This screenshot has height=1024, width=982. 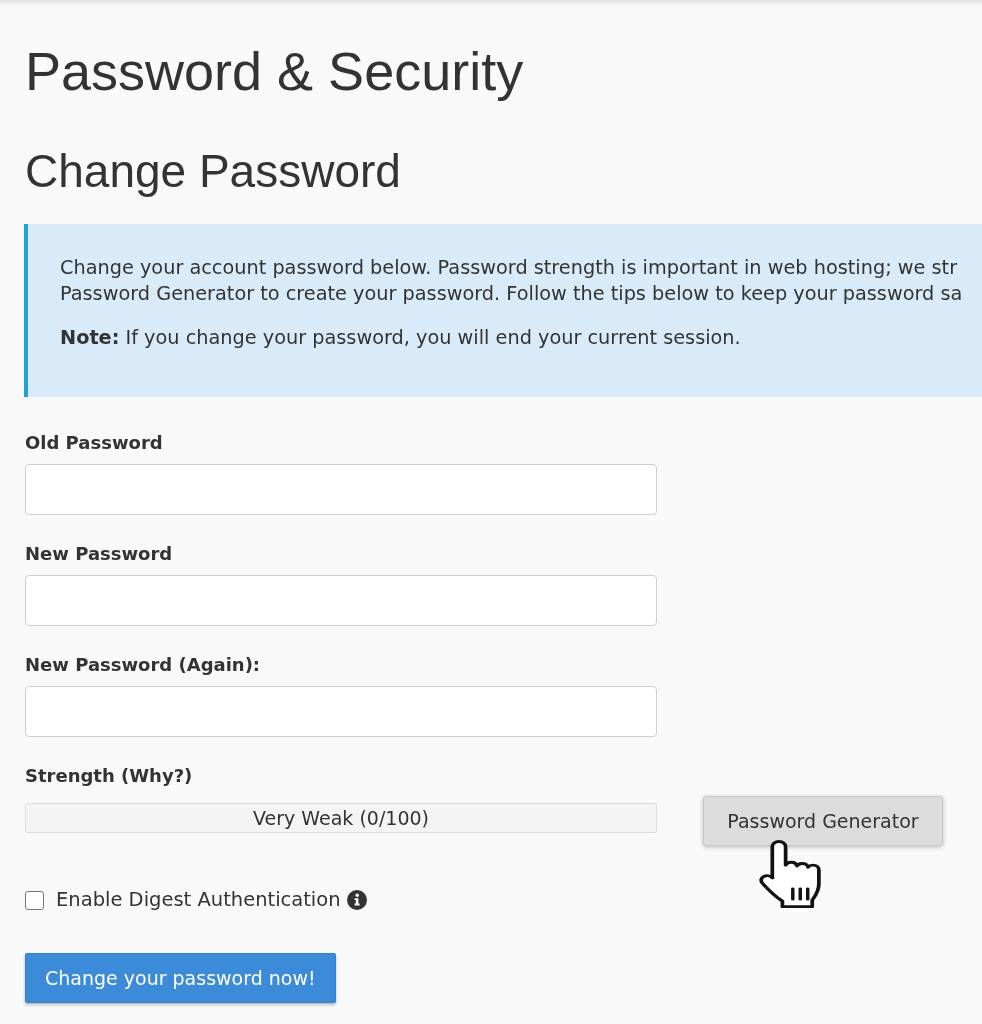 I want to click on strength-reading: Very Weak (0/100), so click(x=341, y=818).